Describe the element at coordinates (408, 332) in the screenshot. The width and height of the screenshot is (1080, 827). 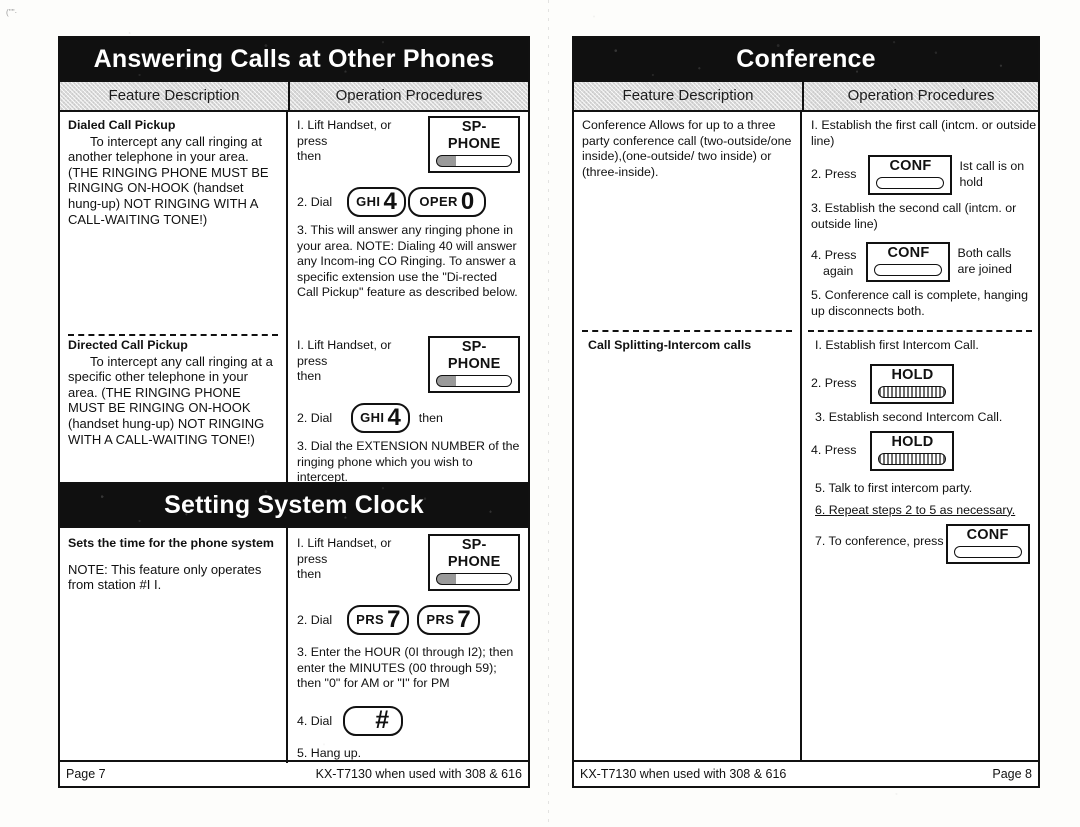
I see `divider-spacer` at that location.